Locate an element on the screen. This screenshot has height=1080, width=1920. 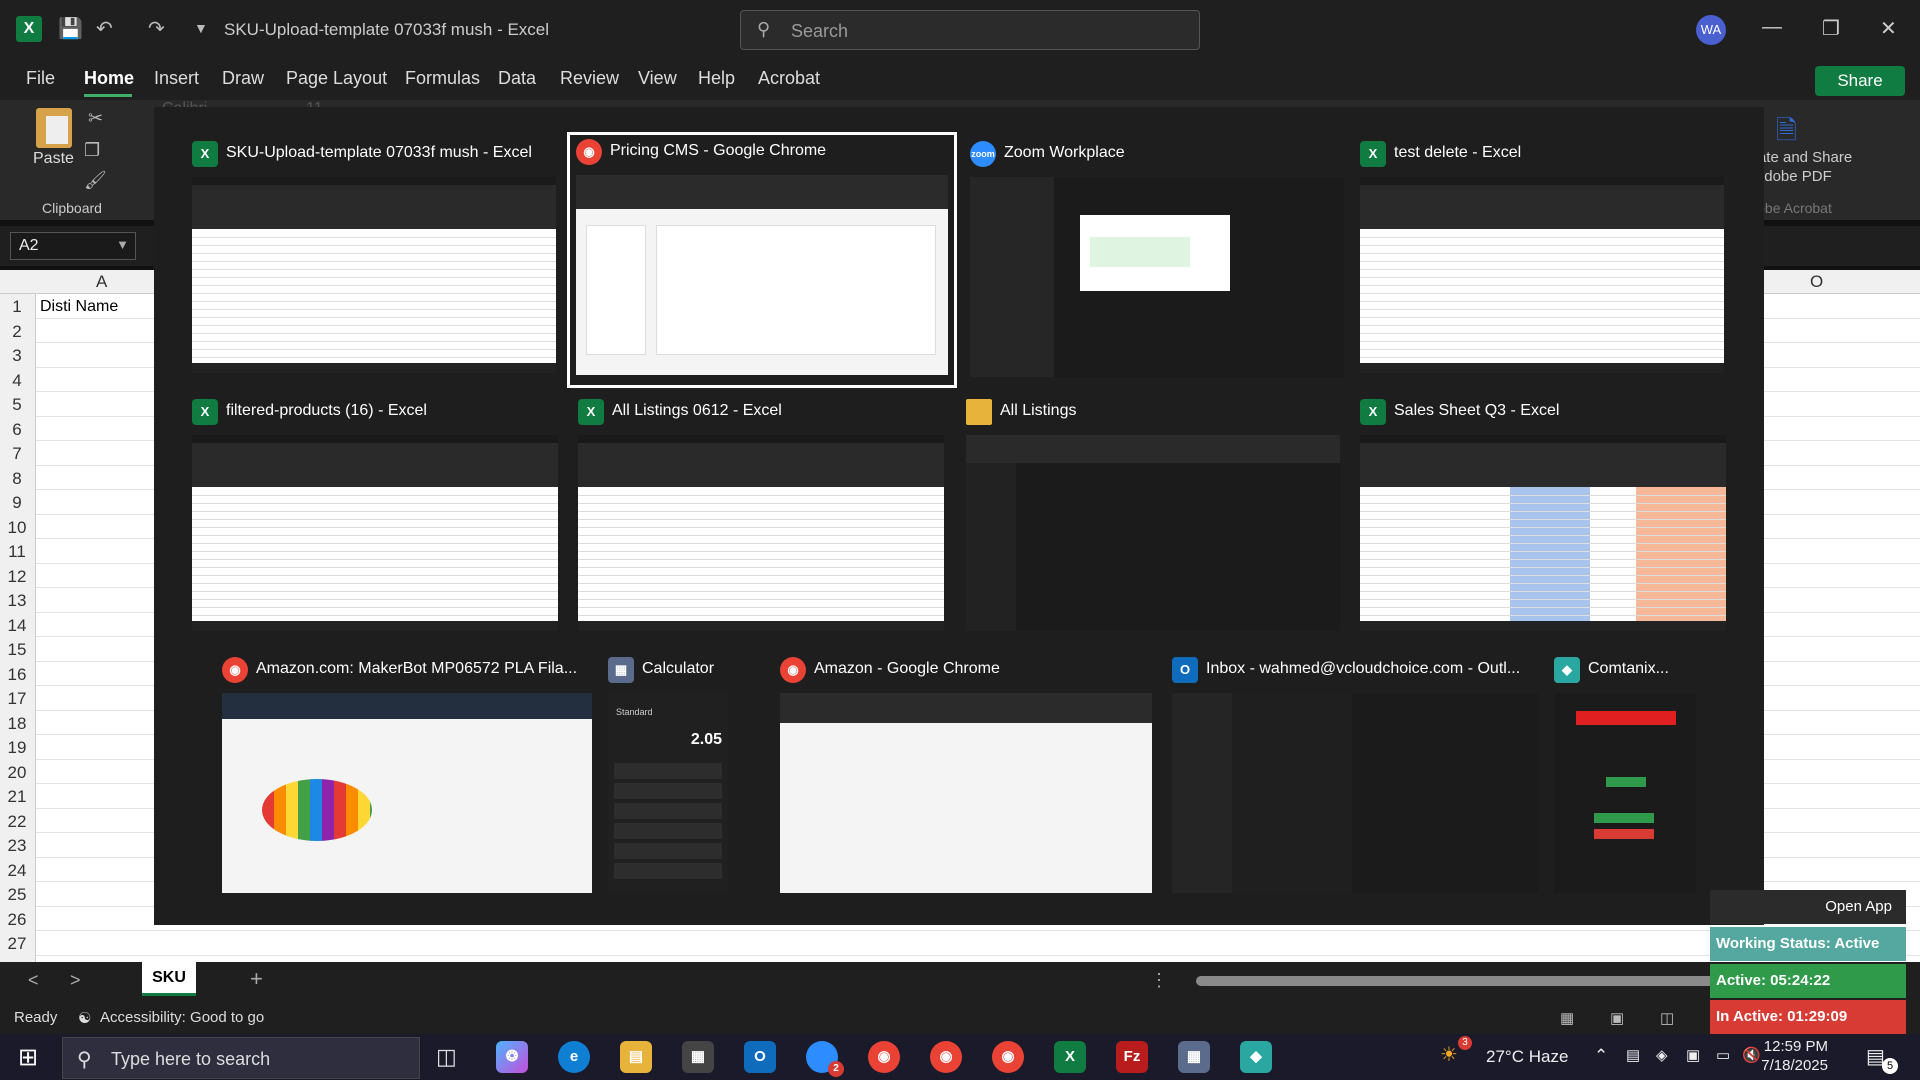
row-header: 5 is located at coordinates (17, 405).